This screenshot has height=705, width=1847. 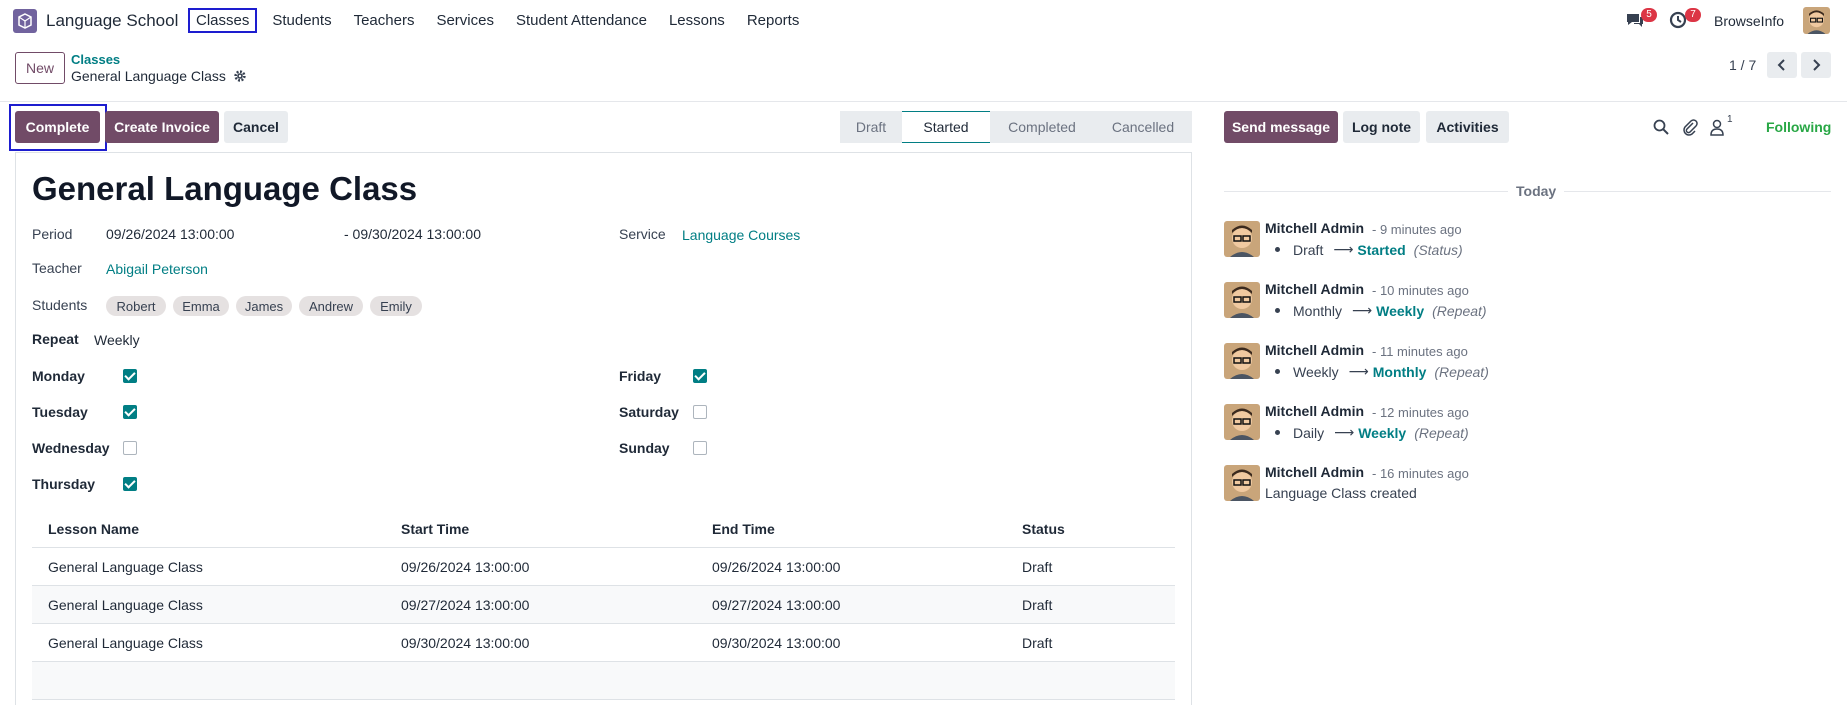 I want to click on send-message-button: Send message, so click(x=1281, y=127).